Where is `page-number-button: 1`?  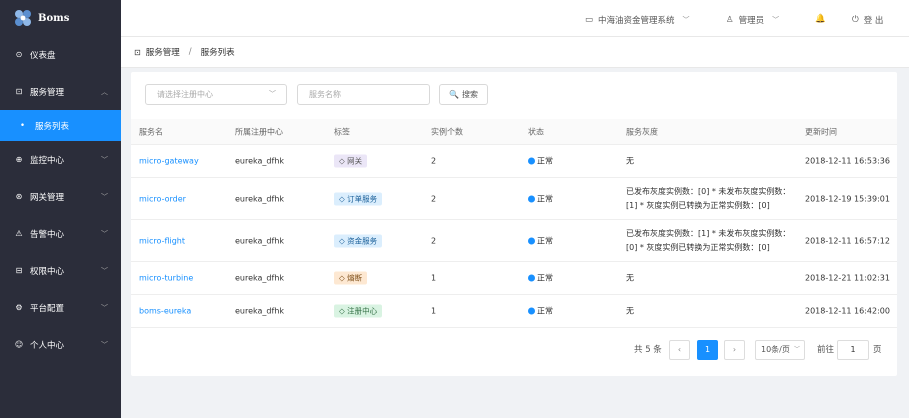 page-number-button: 1 is located at coordinates (707, 350).